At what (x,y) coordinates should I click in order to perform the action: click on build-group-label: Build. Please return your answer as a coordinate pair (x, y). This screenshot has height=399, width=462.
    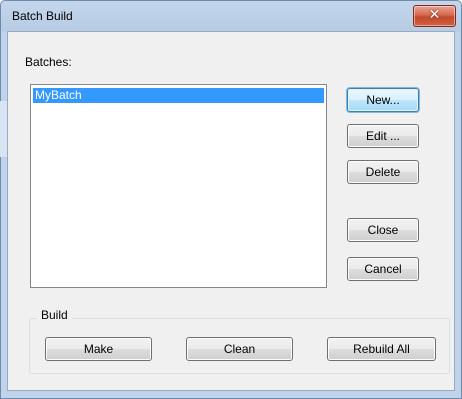
    Looking at the image, I should click on (54, 315).